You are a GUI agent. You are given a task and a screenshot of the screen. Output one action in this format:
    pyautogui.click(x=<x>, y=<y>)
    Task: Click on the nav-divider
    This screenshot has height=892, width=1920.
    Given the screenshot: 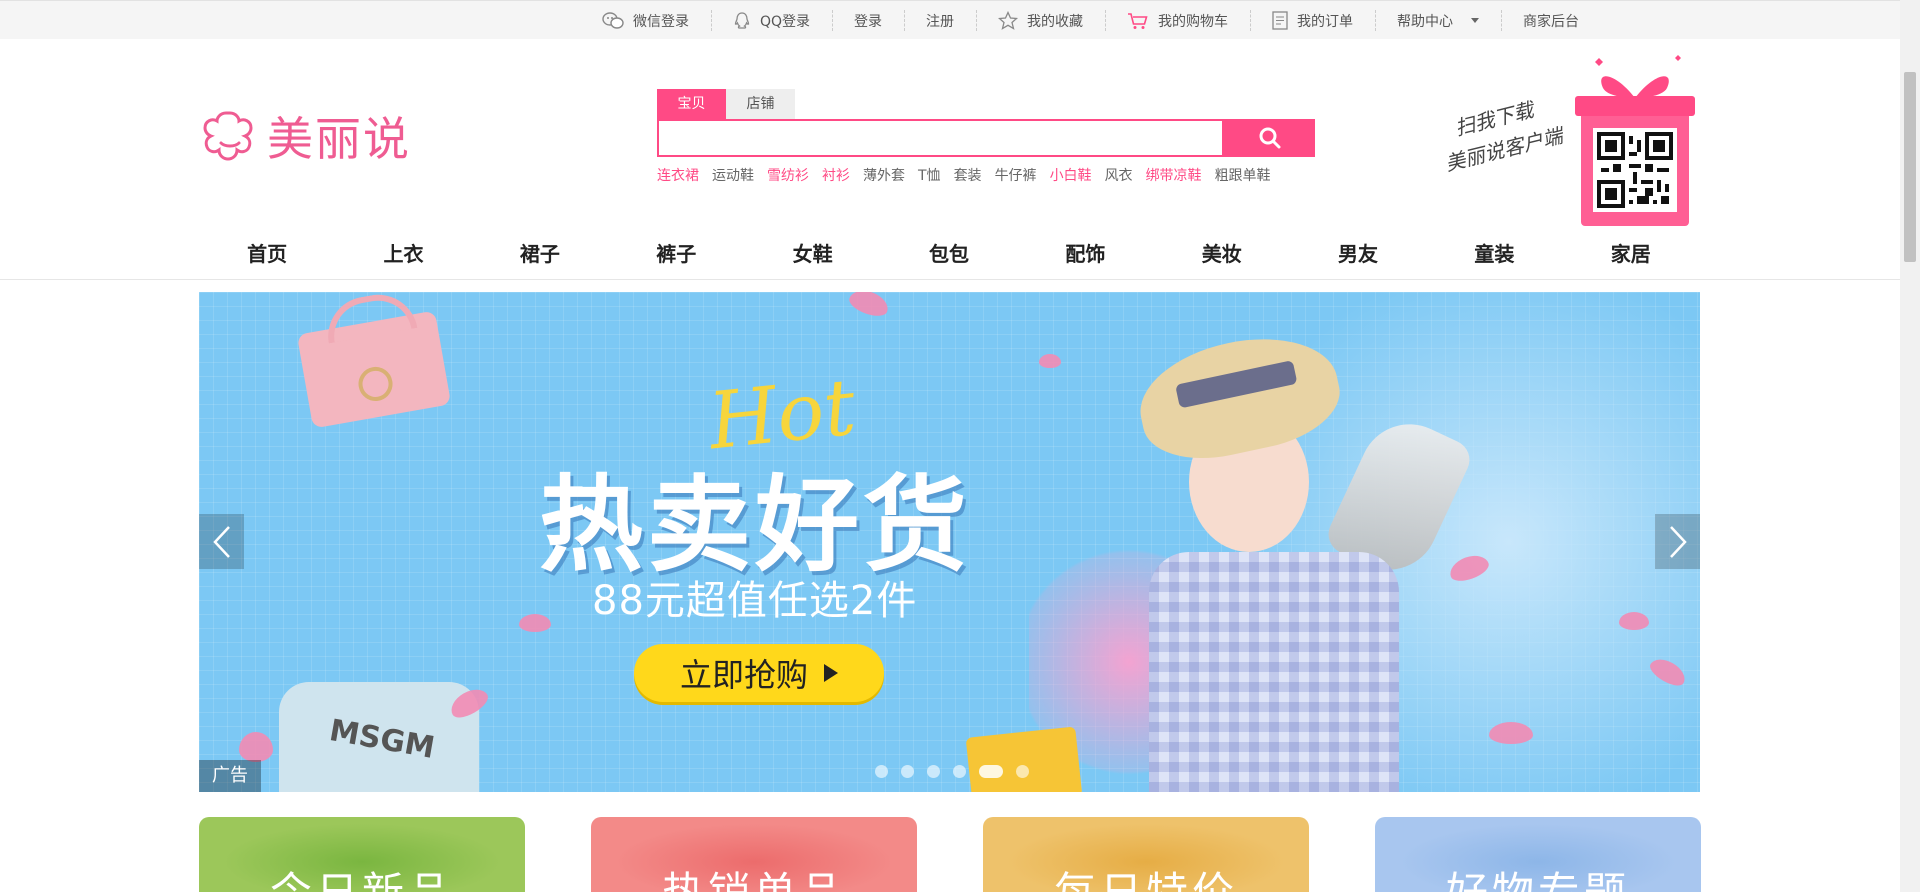 What is the action you would take?
    pyautogui.click(x=950, y=279)
    